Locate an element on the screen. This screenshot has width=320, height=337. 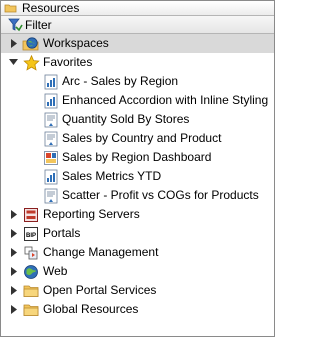
favorite-item-label: Sales Metrics YTD is located at coordinates (112, 176).